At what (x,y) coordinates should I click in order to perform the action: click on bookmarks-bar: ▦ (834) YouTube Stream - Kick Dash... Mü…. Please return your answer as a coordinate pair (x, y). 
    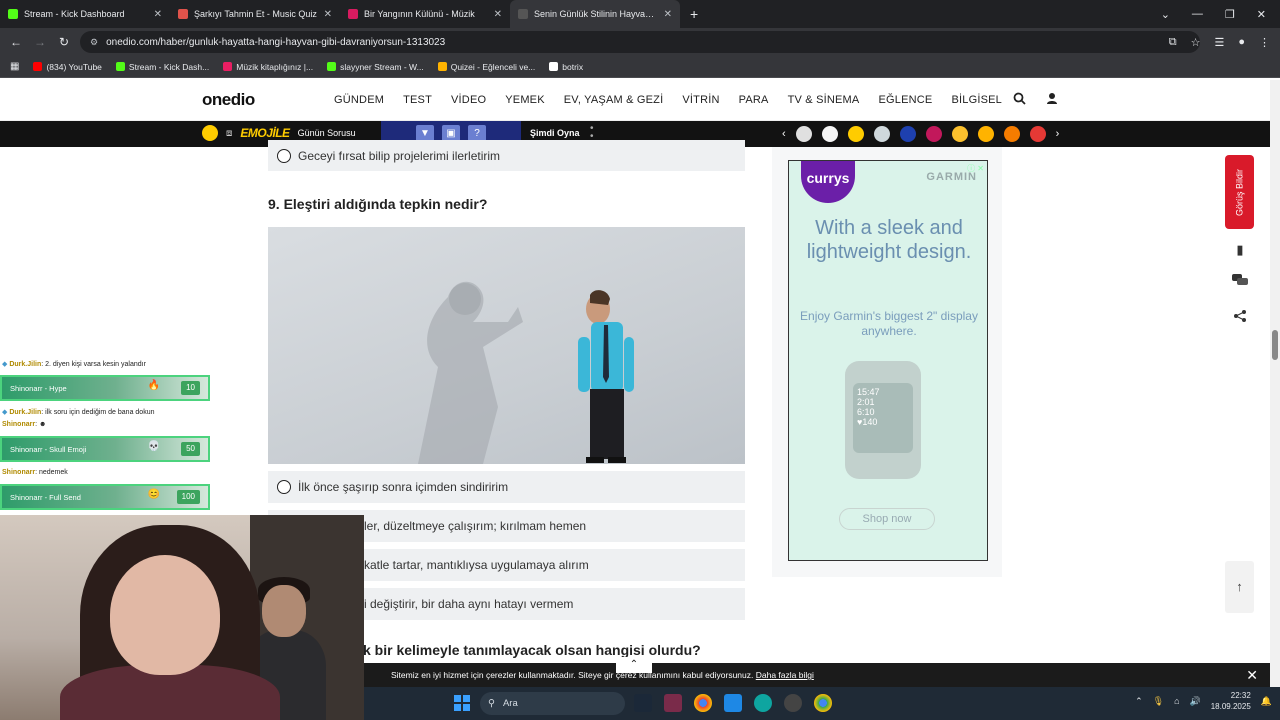
    Looking at the image, I should click on (640, 67).